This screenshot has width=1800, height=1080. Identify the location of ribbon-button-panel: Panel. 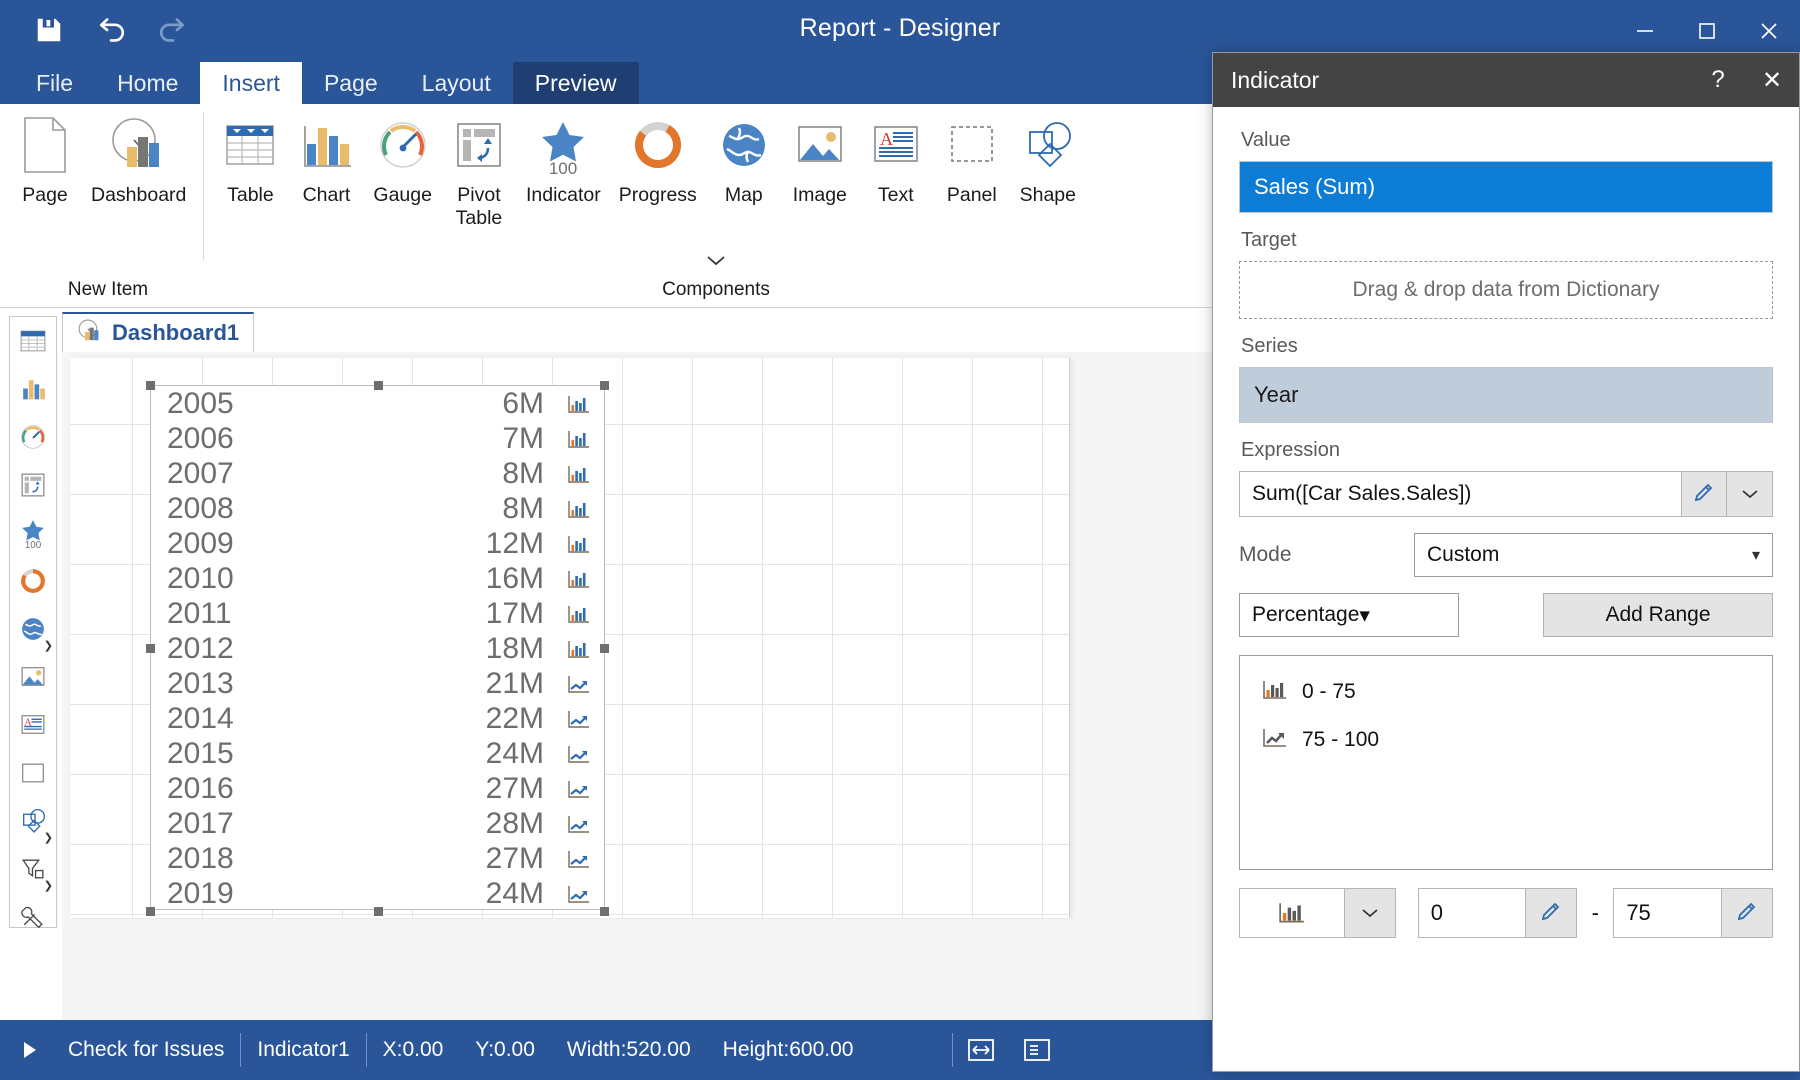
(972, 184).